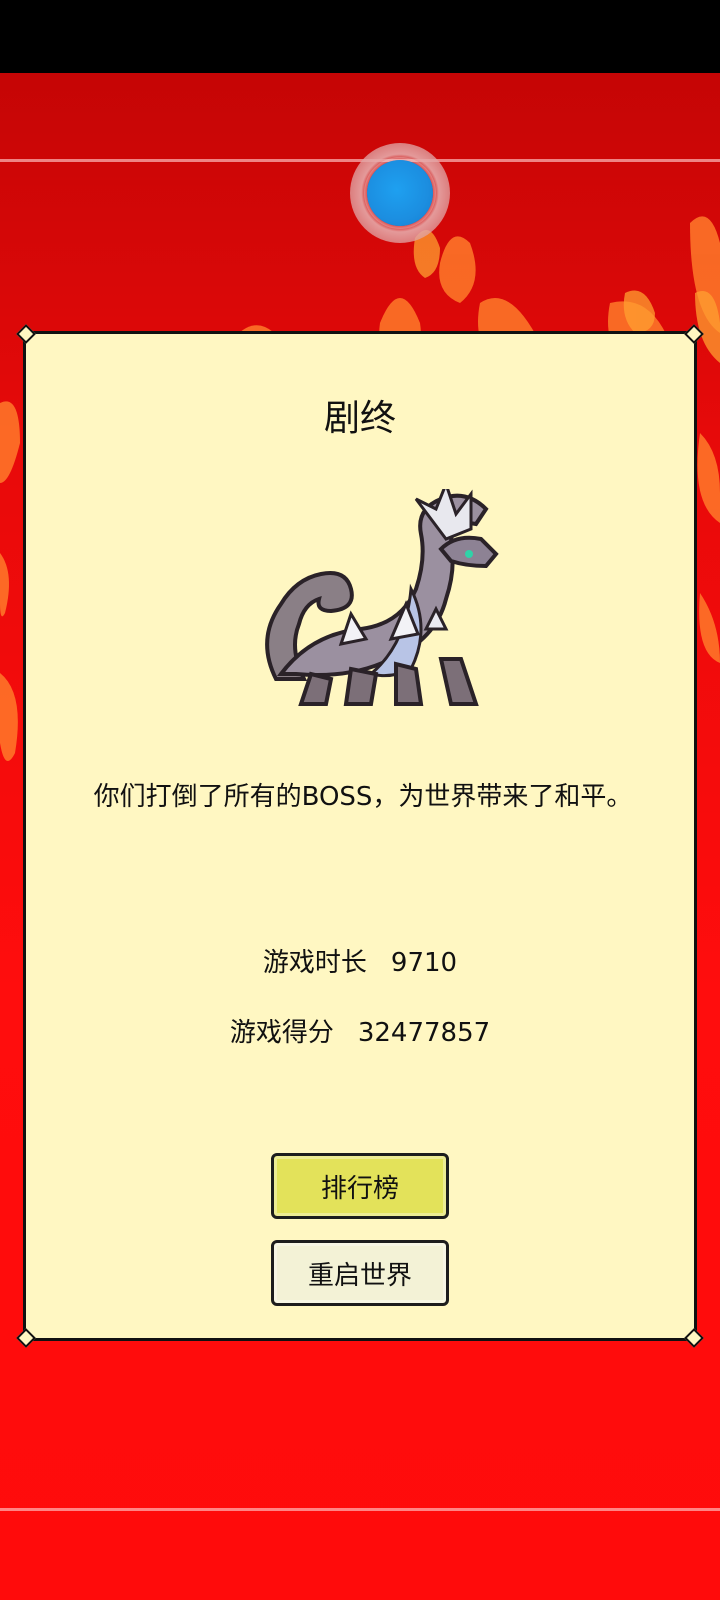 This screenshot has height=1600, width=720. I want to click on score-value: 32477857, so click(424, 1033).